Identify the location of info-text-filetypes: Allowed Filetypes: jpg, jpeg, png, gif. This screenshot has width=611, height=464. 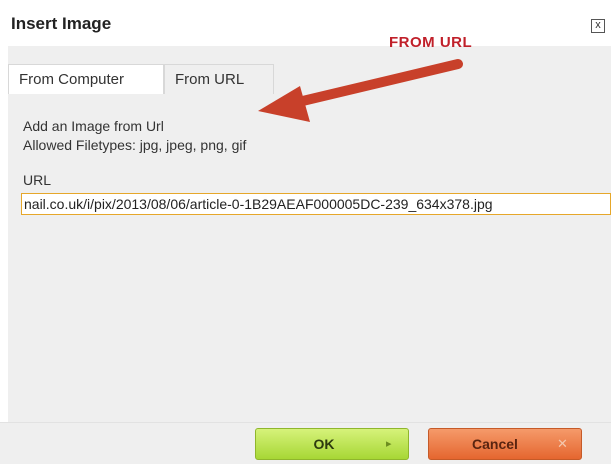
(135, 145).